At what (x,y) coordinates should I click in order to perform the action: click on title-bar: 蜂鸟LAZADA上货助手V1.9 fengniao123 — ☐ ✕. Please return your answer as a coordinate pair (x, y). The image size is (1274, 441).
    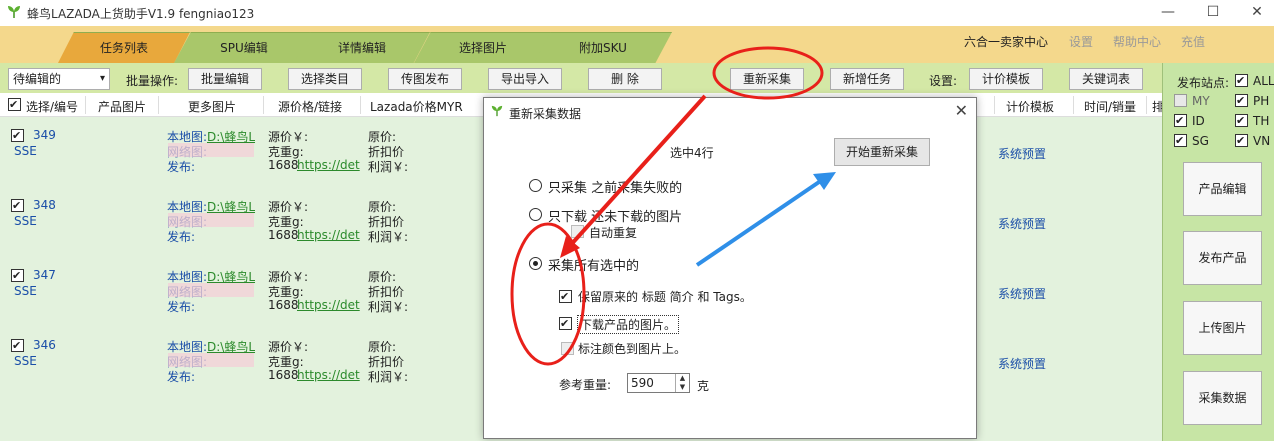
    Looking at the image, I should click on (637, 13).